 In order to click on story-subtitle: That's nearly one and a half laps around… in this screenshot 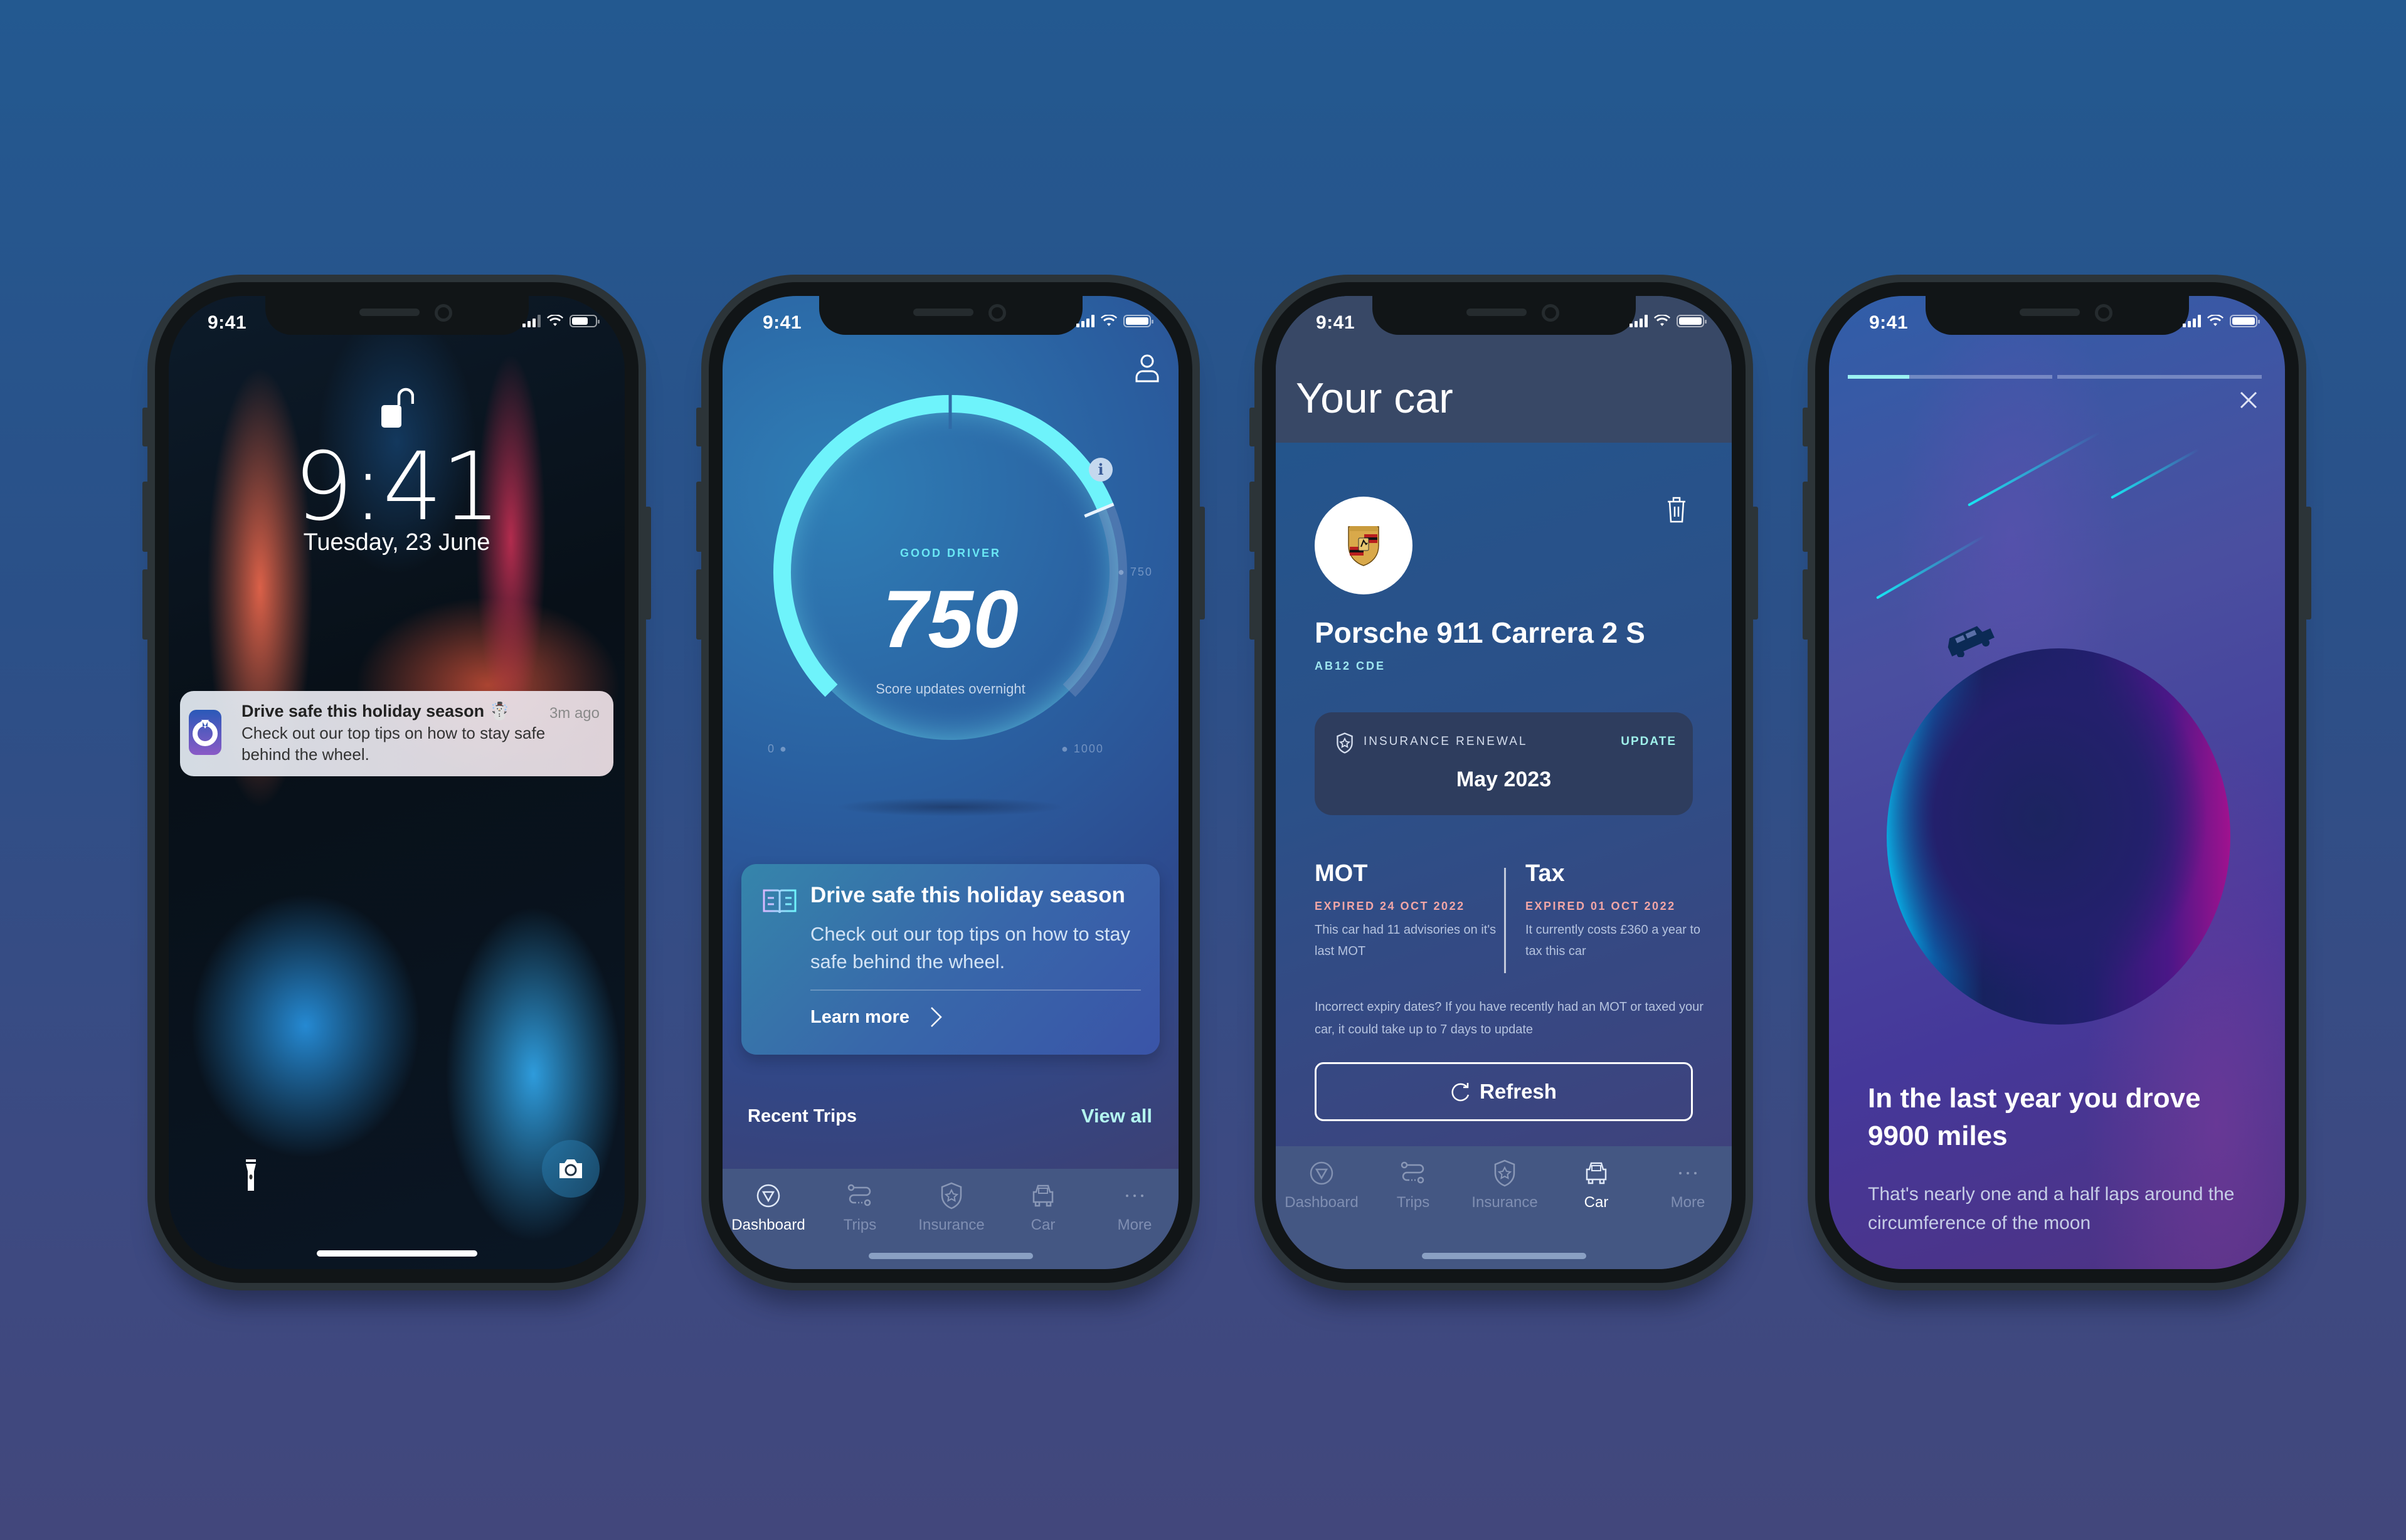, I will do `click(2051, 1208)`.